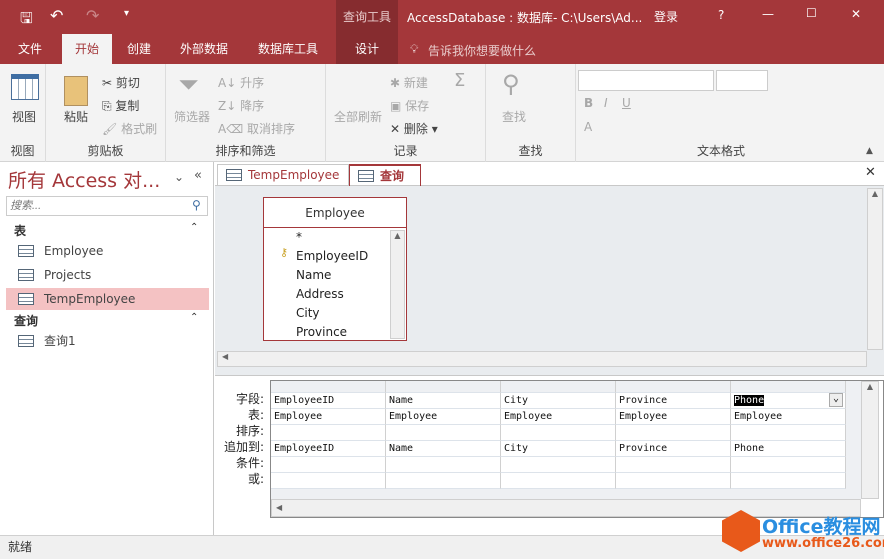 The width and height of the screenshot is (884, 559). I want to click on tab-home: 开始, so click(87, 49).